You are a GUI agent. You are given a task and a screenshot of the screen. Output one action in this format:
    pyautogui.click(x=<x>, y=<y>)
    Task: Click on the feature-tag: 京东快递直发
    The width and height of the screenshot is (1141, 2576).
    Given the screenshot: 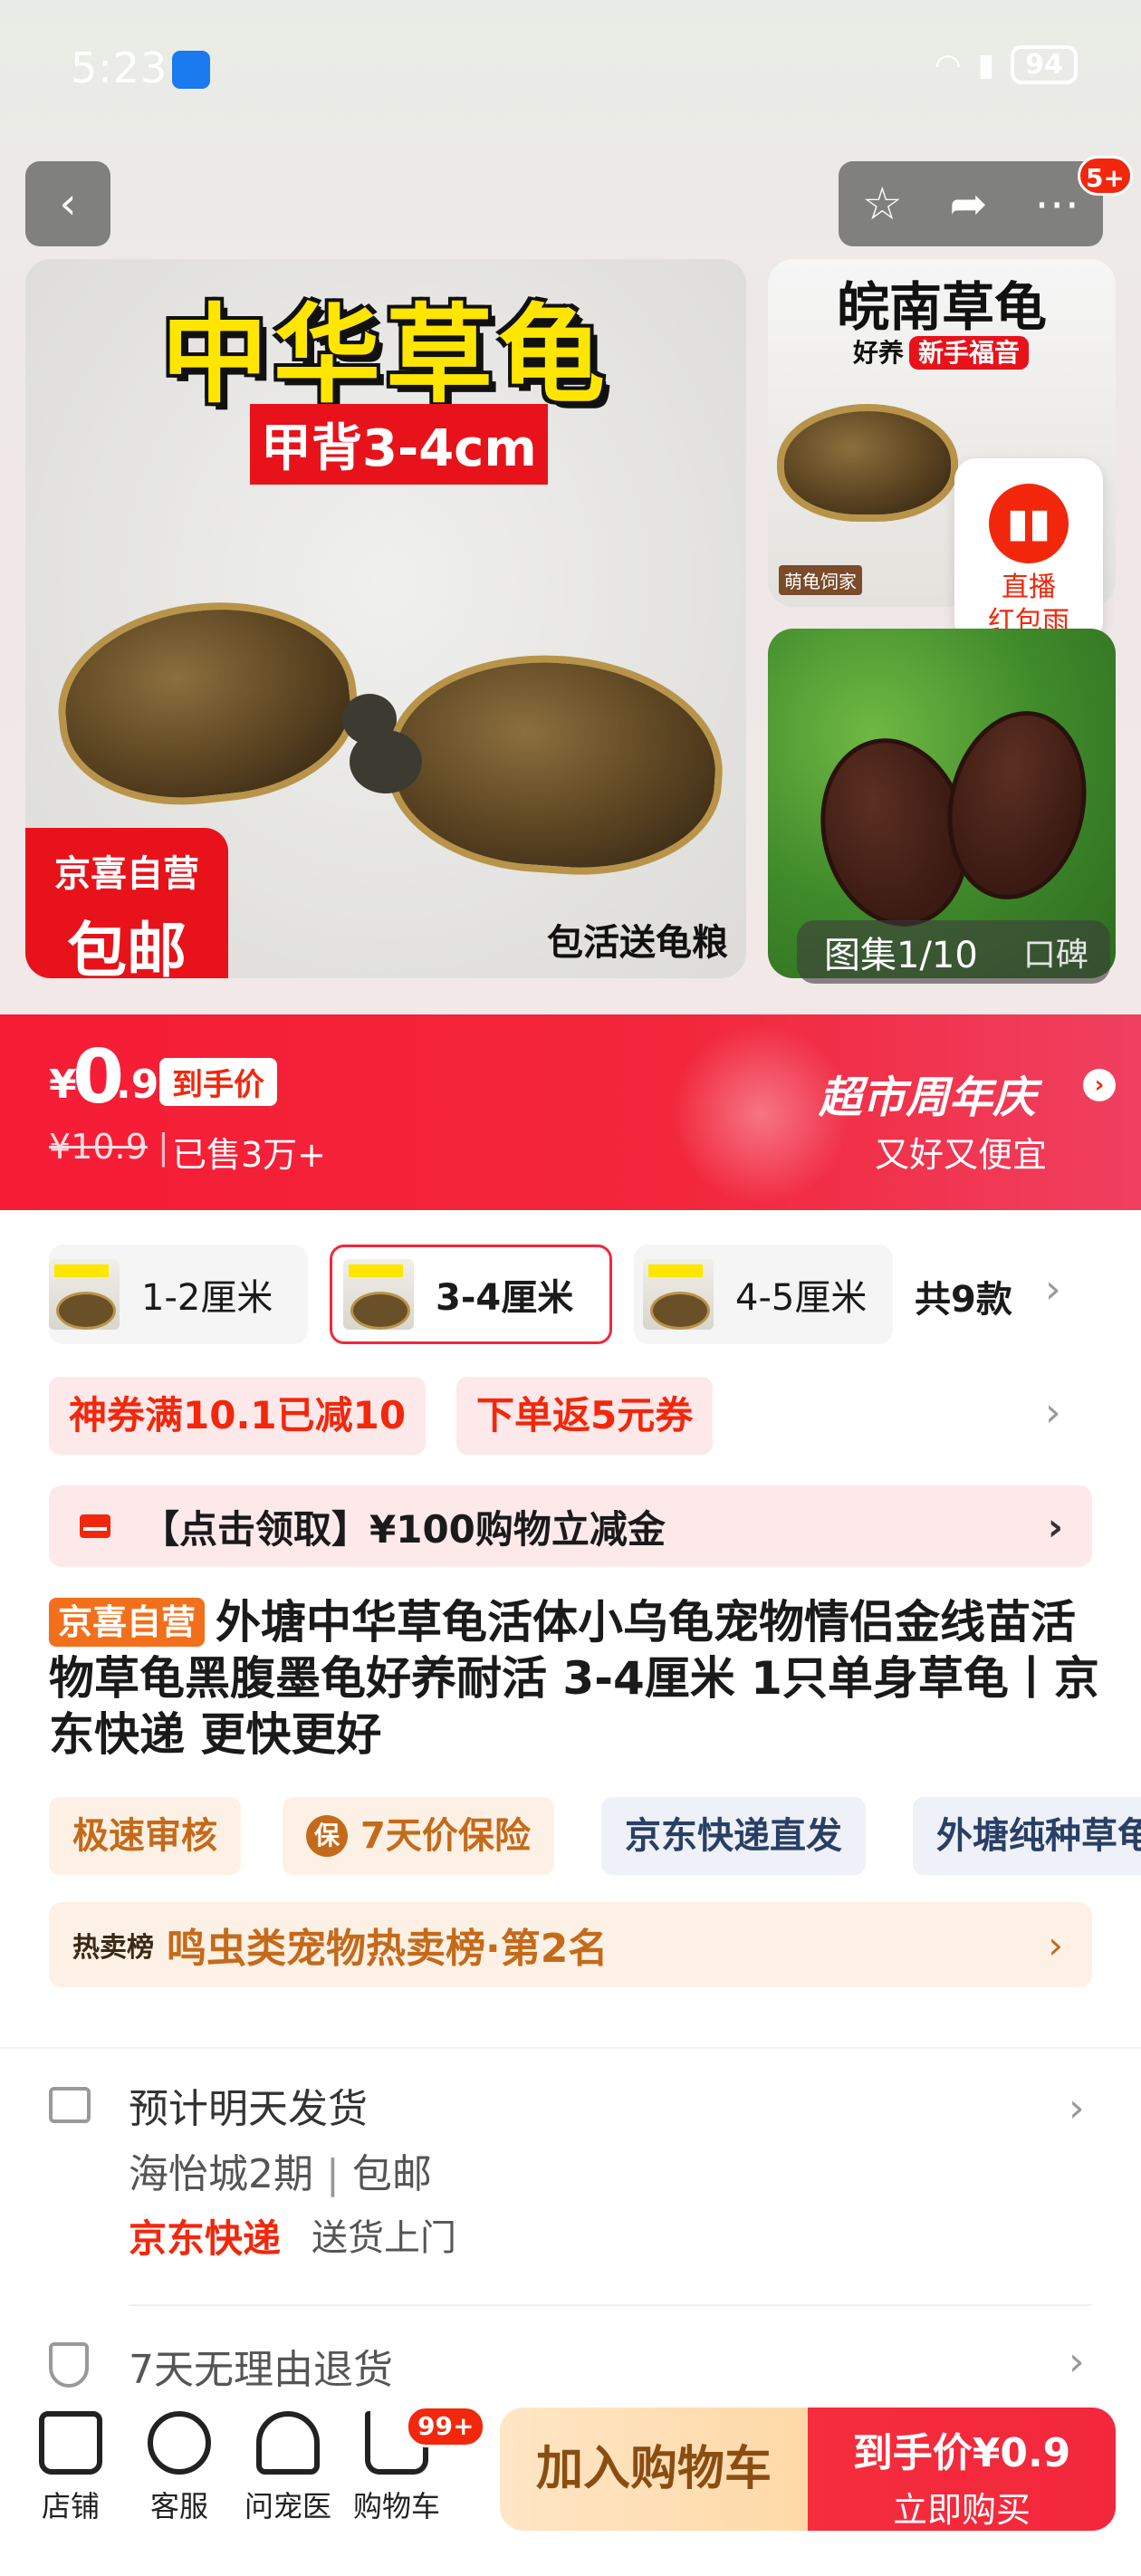 What is the action you would take?
    pyautogui.click(x=733, y=1836)
    